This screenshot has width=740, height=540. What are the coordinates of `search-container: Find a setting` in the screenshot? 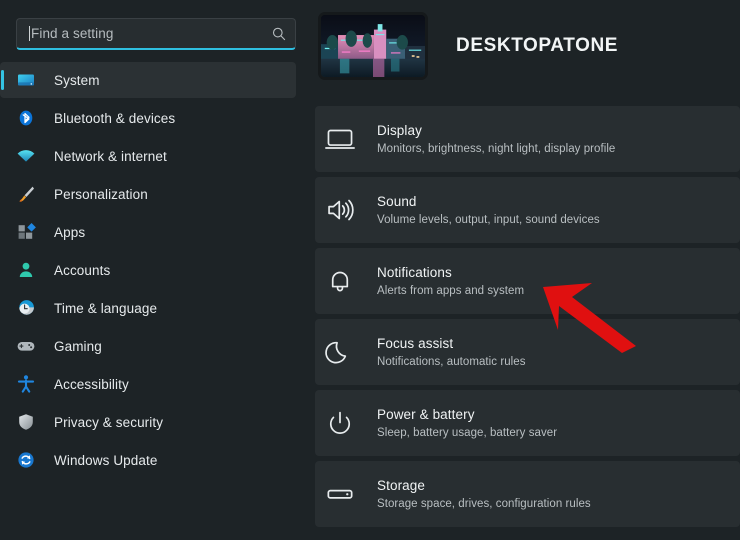 It's located at (156, 34).